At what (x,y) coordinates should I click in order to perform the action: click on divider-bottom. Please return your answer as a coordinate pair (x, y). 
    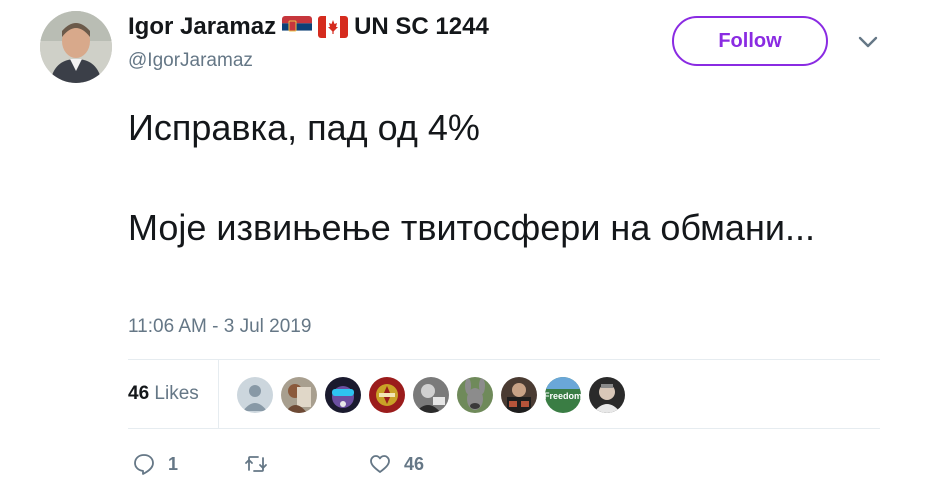
    Looking at the image, I should click on (504, 428).